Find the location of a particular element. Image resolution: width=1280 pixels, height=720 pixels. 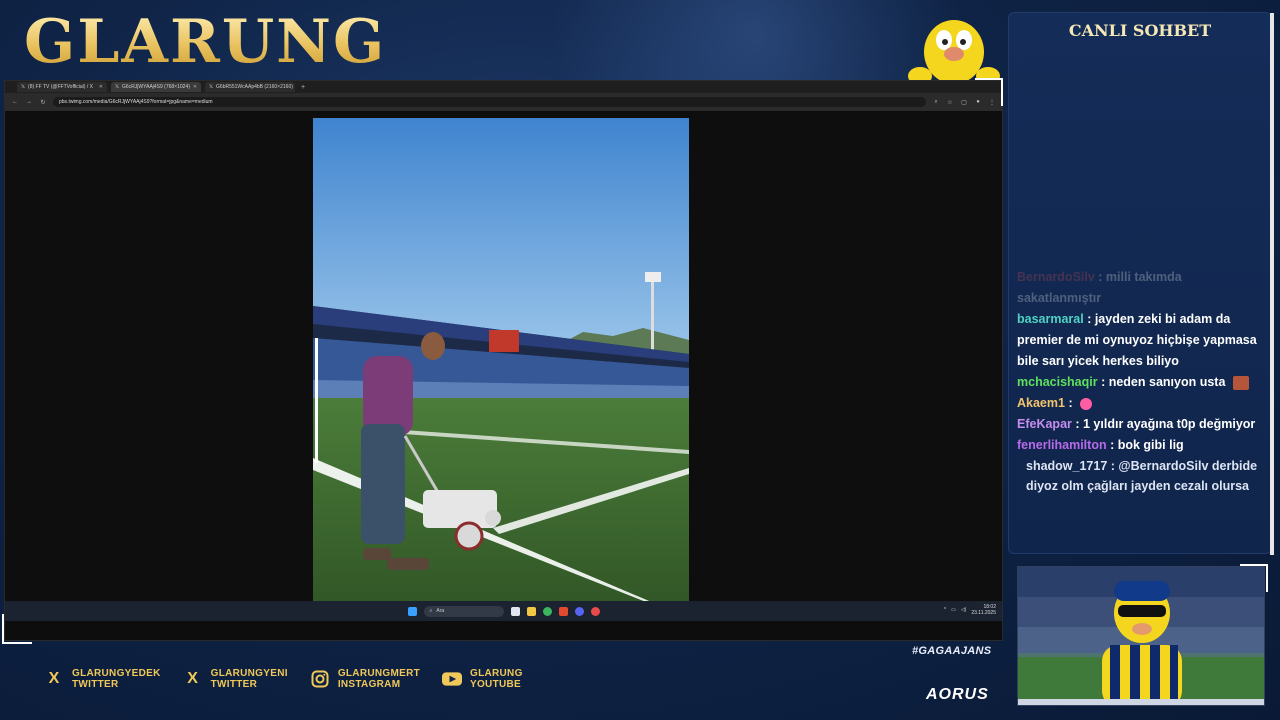

chat-text: : is located at coordinates (1070, 403).